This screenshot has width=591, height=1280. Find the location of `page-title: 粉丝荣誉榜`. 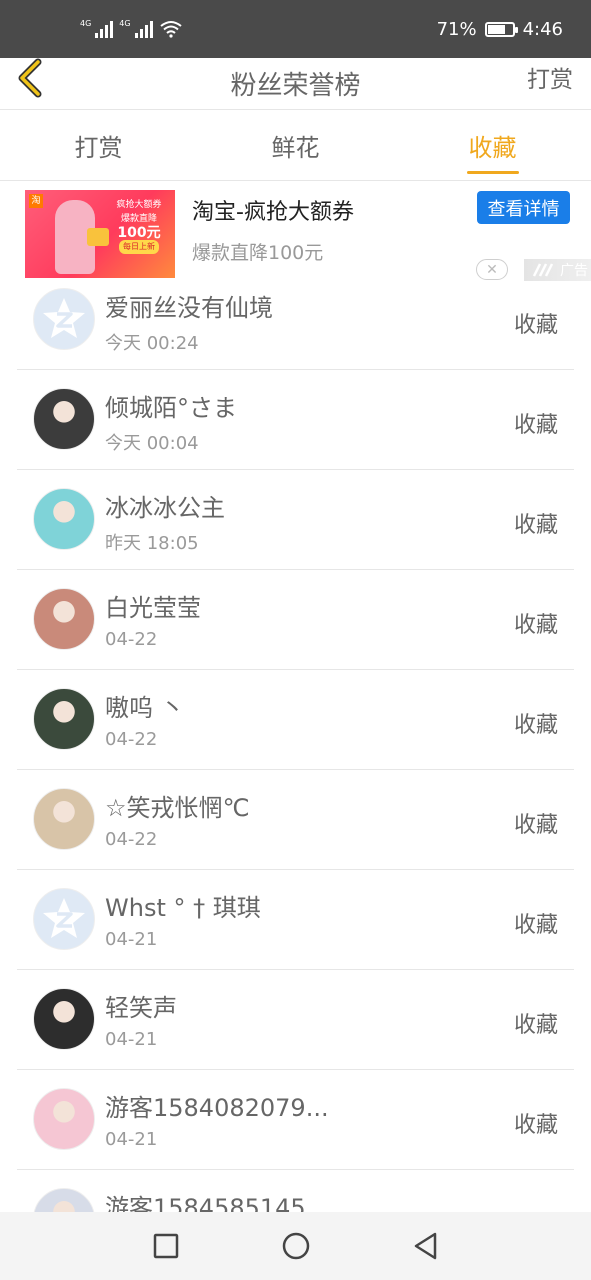

page-title: 粉丝荣誉榜 is located at coordinates (295, 86).